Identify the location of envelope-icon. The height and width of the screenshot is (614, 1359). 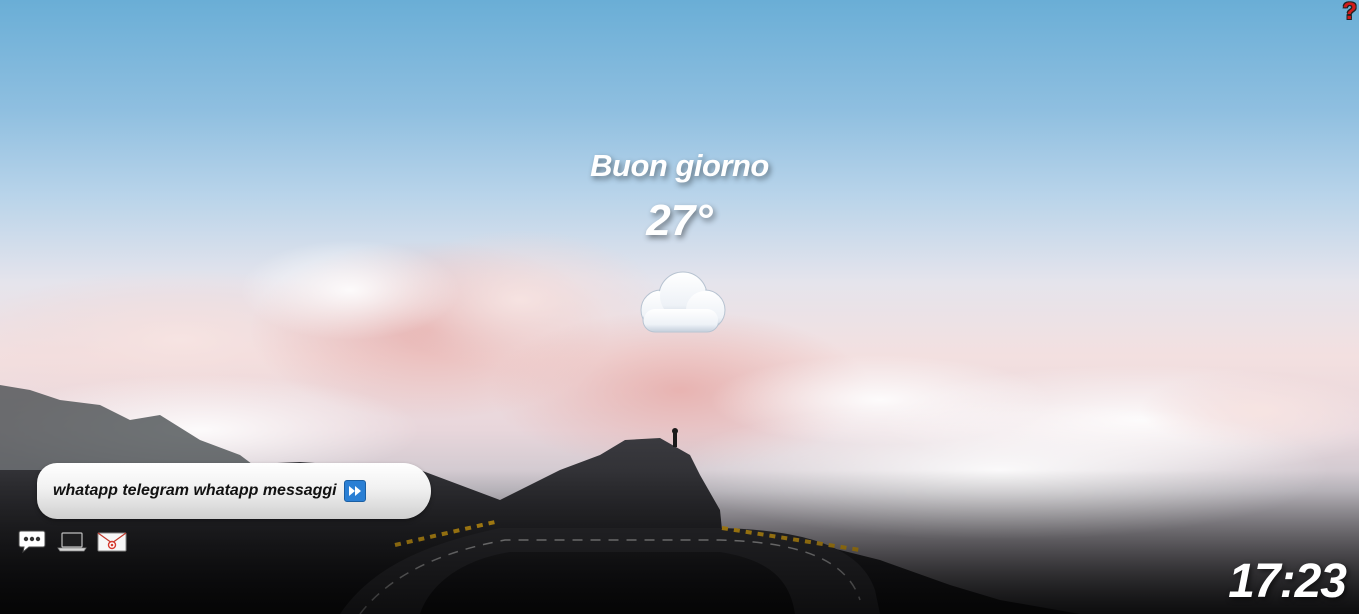
(112, 542).